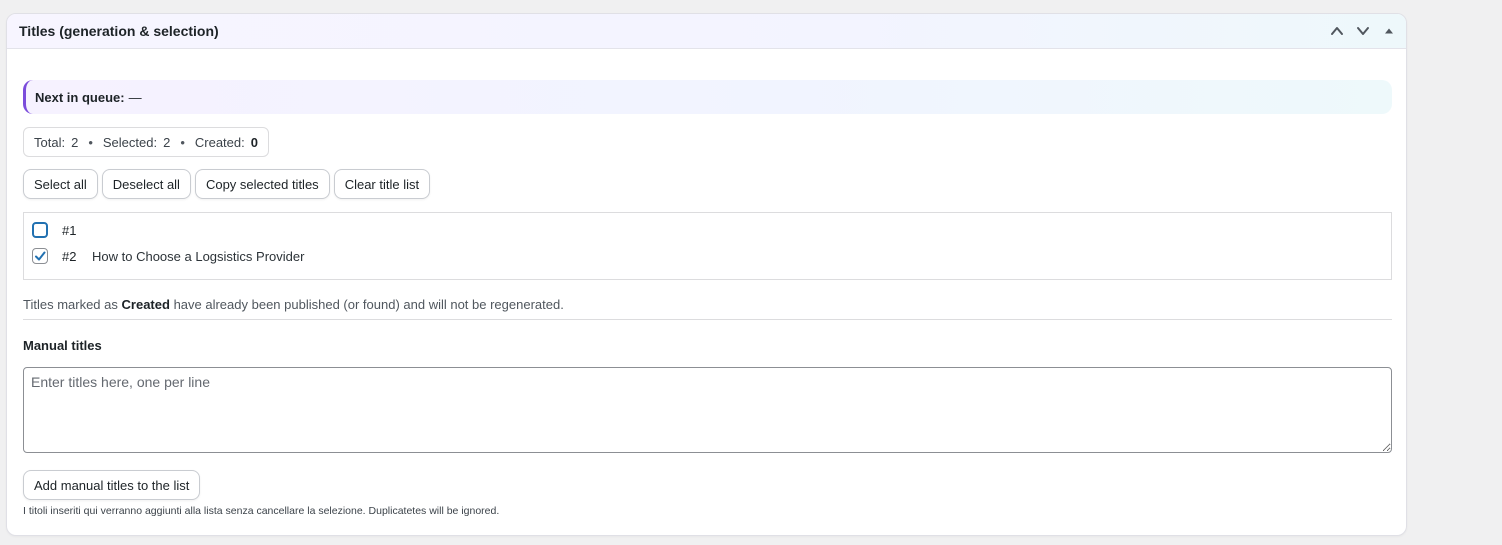 The width and height of the screenshot is (1502, 545). Describe the element at coordinates (254, 142) in the screenshot. I see `created-value: 0` at that location.